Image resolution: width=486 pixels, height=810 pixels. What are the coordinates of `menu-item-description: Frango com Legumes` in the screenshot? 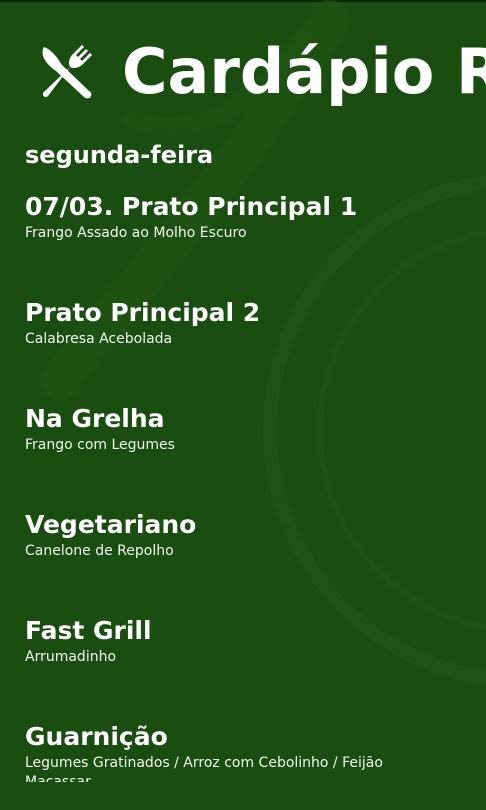 It's located at (100, 445).